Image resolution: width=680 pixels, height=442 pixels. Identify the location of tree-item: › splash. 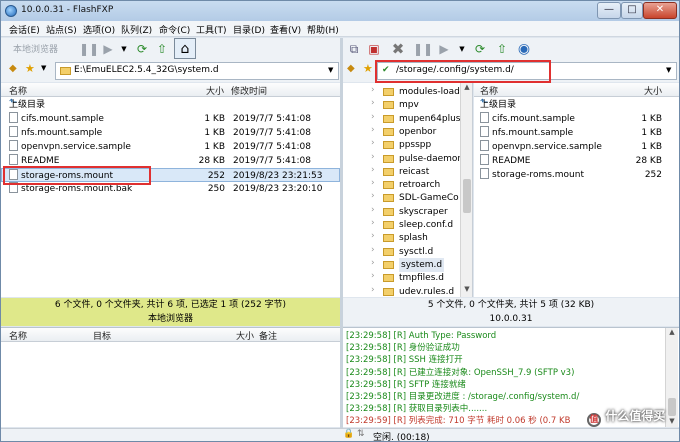
(401, 238).